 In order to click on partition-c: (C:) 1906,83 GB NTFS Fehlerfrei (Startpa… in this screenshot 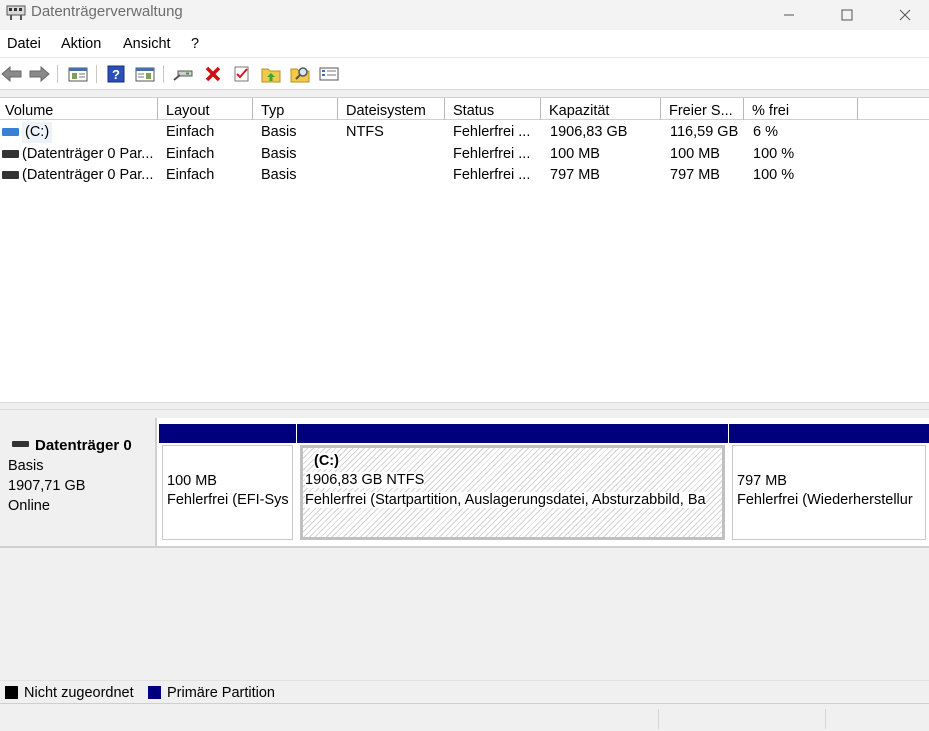, I will do `click(512, 483)`.